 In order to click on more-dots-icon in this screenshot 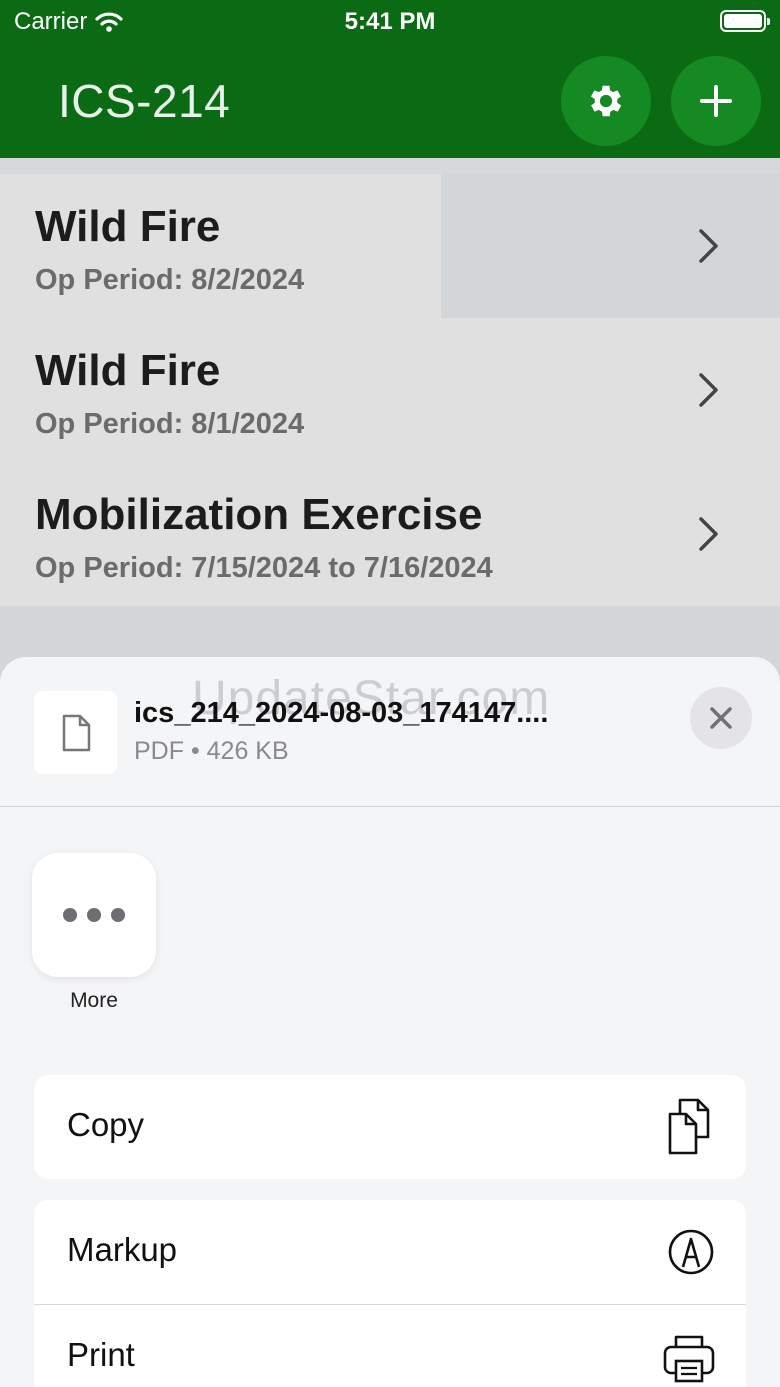, I will do `click(70, 915)`.